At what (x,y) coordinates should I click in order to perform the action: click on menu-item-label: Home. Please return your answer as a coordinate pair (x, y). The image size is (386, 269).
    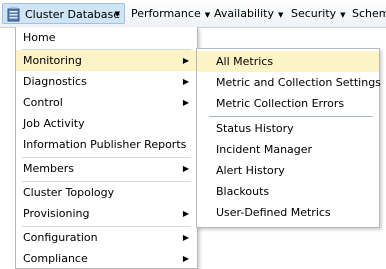
    Looking at the image, I should click on (39, 37).